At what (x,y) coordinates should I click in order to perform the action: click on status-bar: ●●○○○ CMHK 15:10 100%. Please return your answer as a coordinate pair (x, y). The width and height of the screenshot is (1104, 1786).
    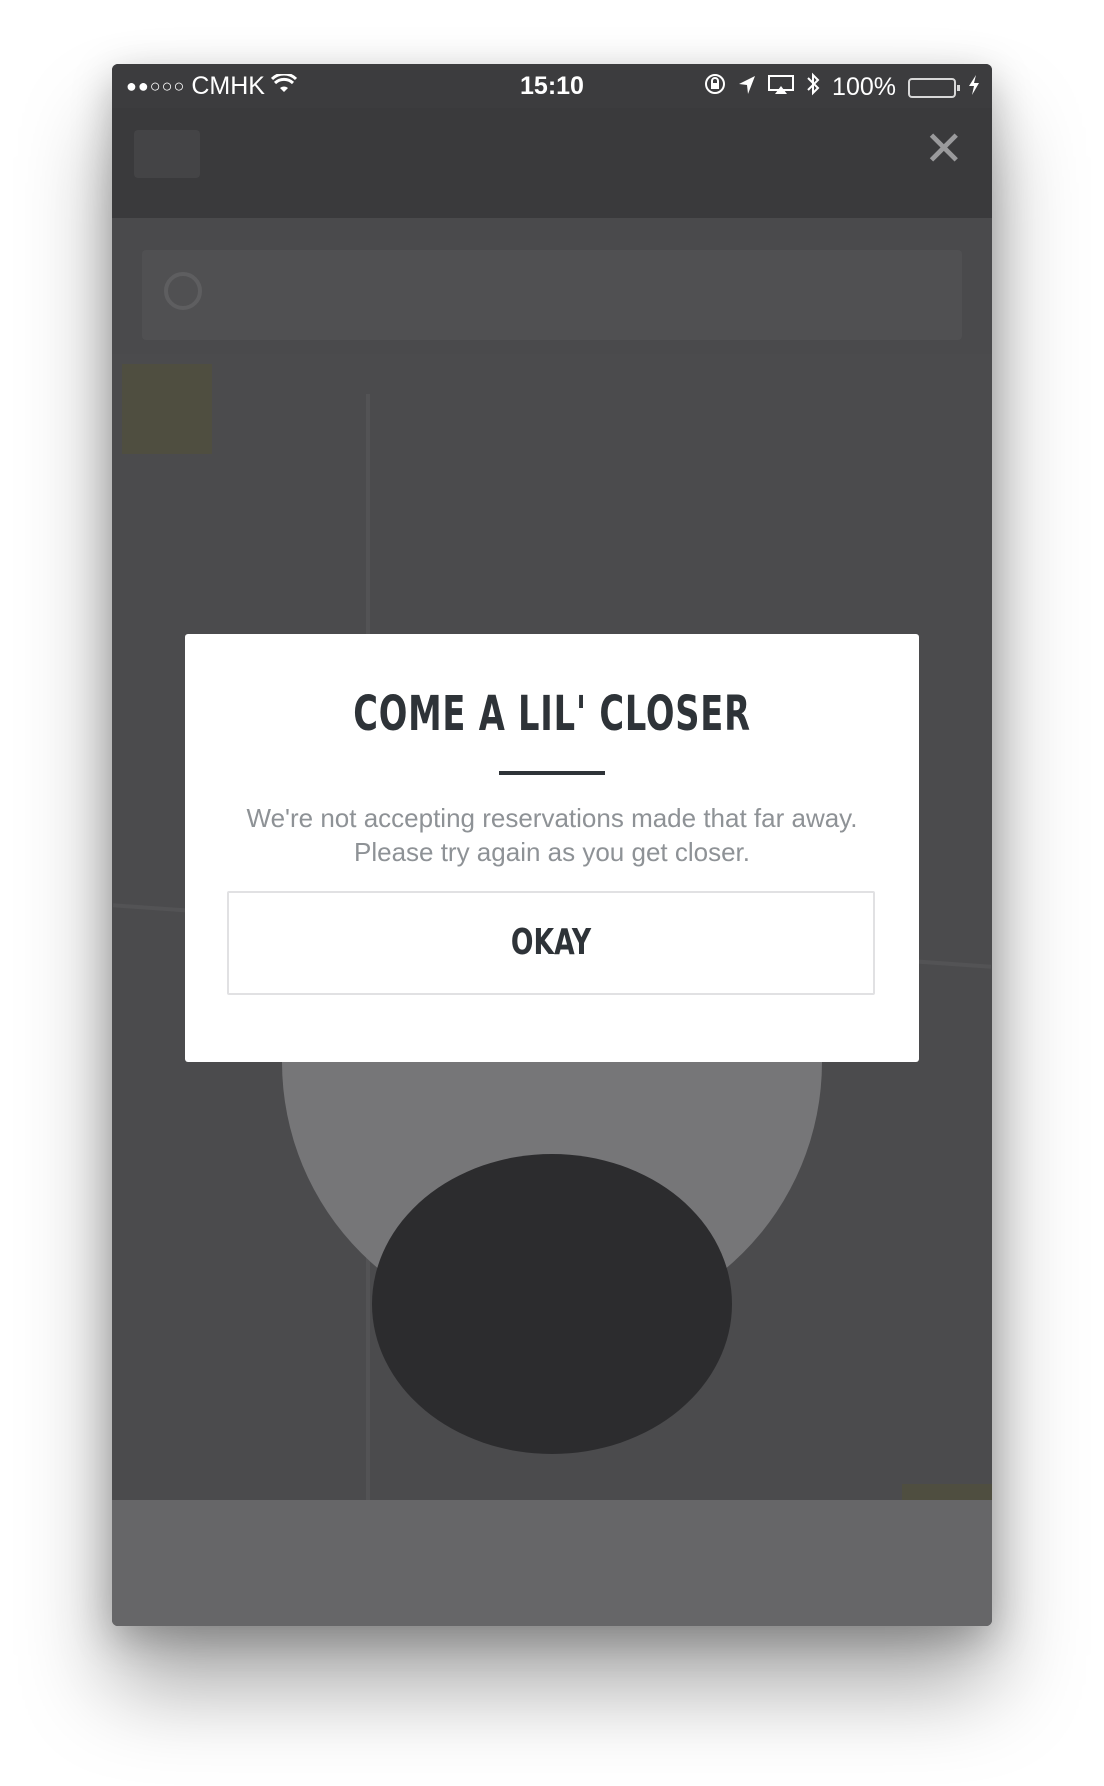
    Looking at the image, I should click on (552, 86).